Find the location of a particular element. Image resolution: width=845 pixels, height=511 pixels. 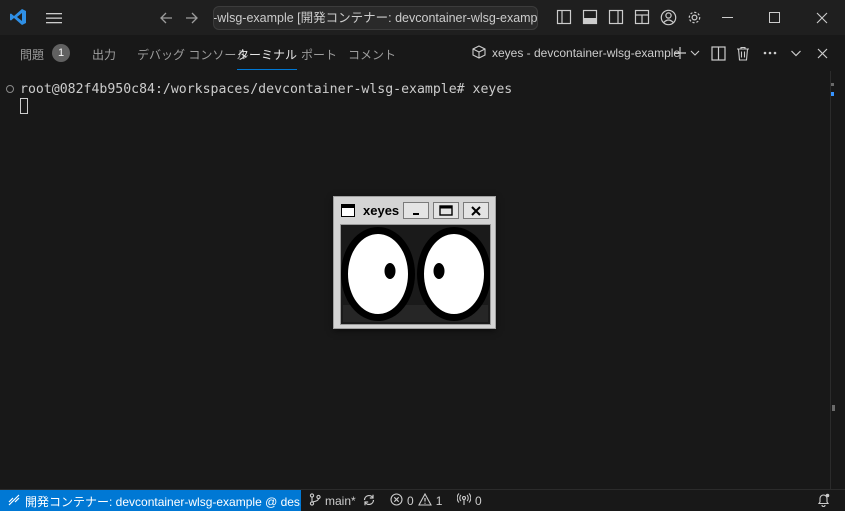

command-decoration-icon is located at coordinates (10, 89).